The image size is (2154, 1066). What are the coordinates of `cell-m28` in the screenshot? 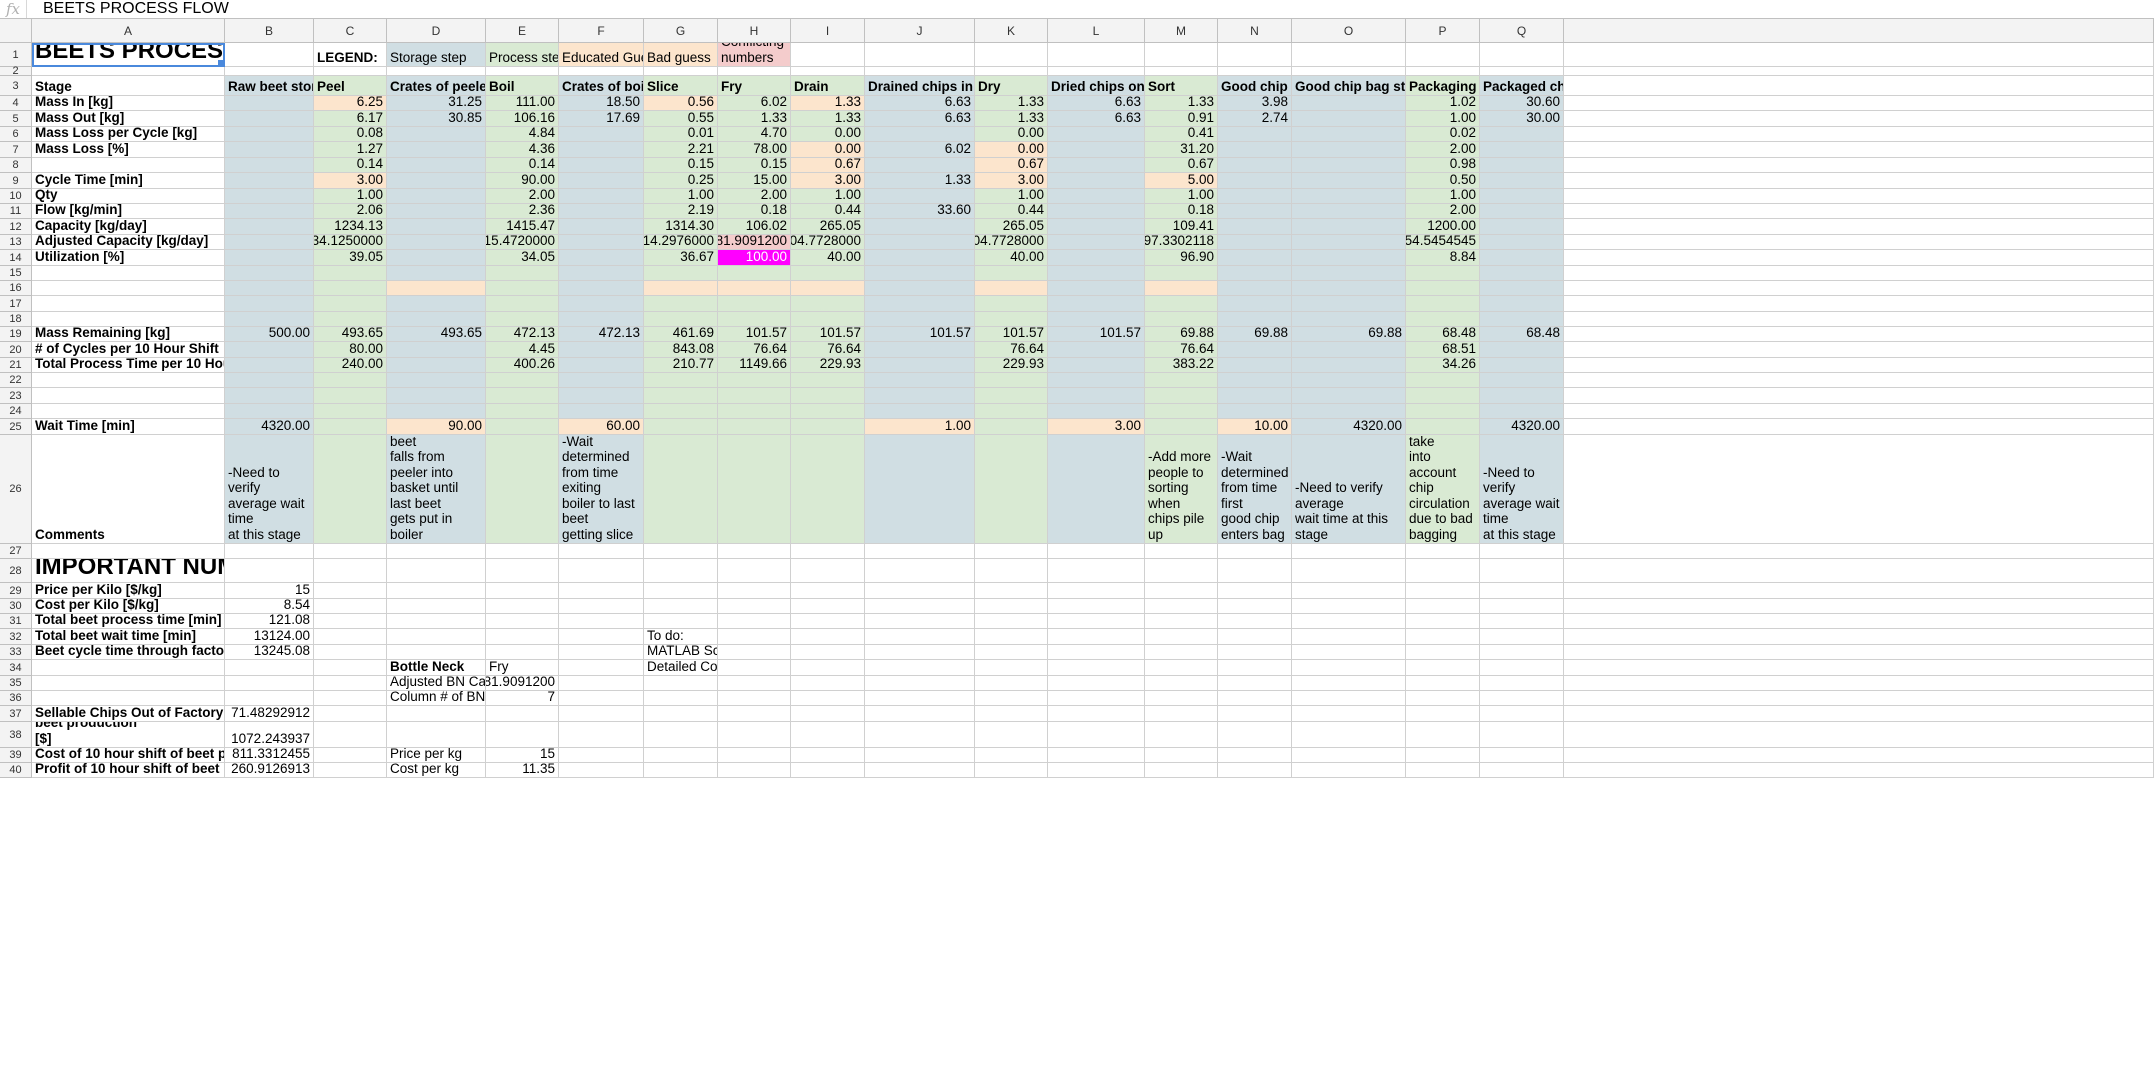 It's located at (1181, 571).